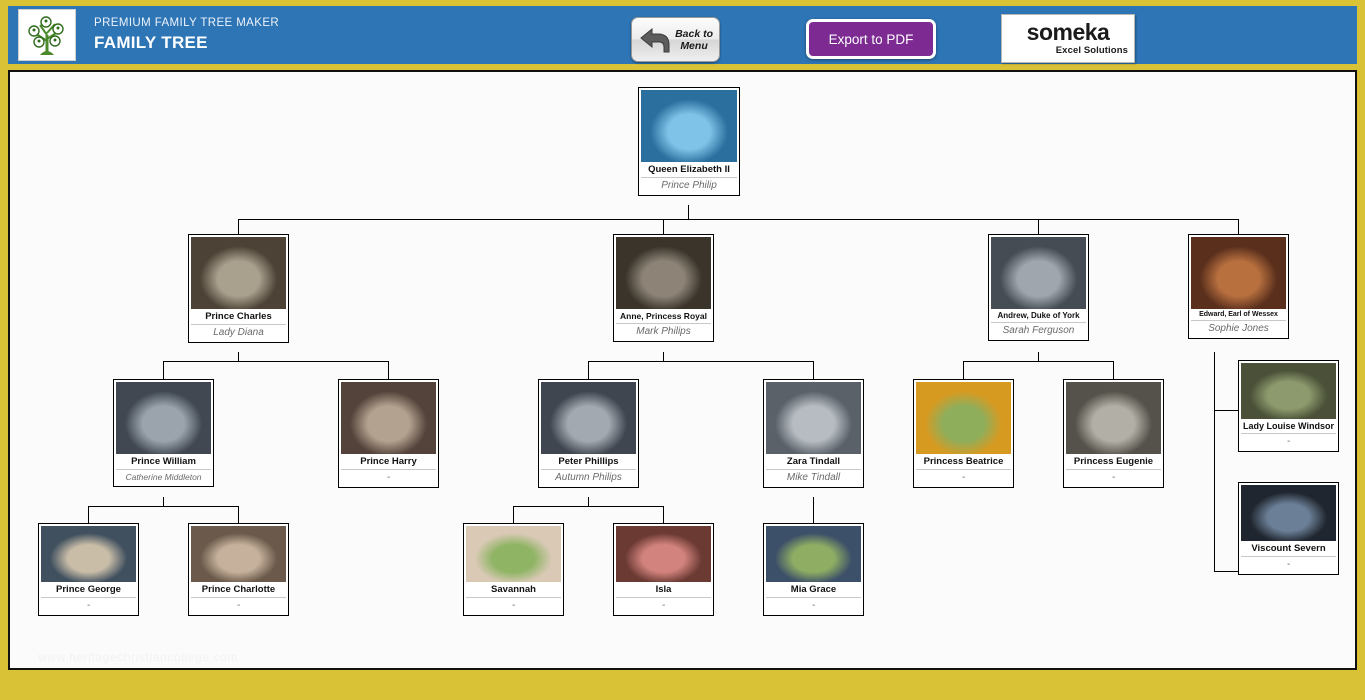  Describe the element at coordinates (88, 589) in the screenshot. I see `person-name: Prince George` at that location.